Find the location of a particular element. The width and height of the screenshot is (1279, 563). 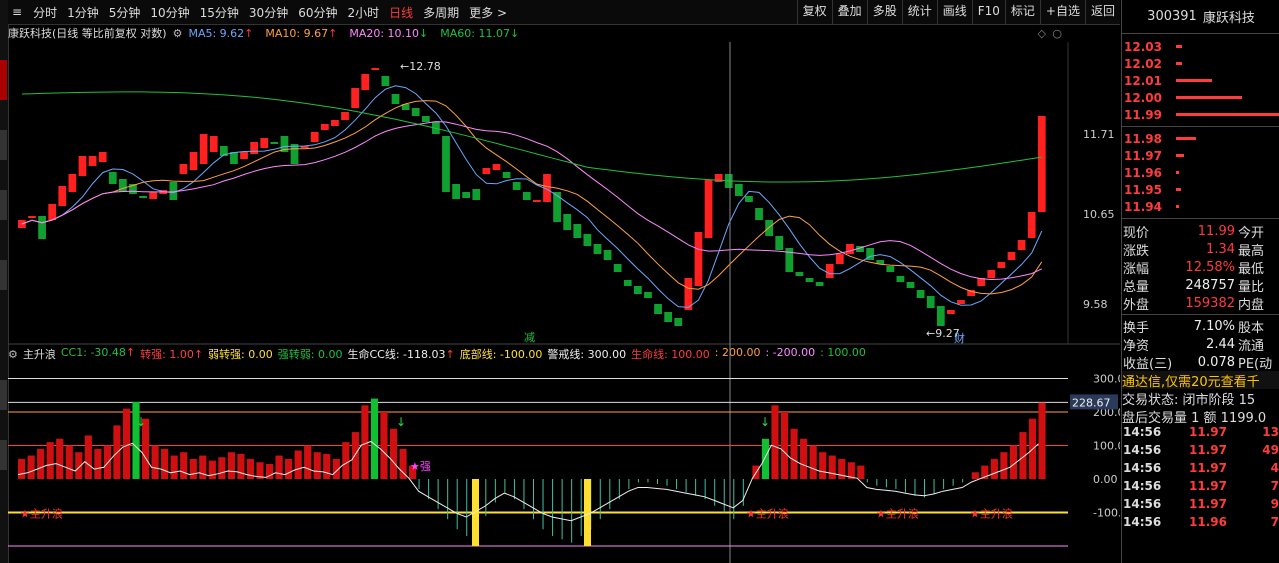

left-tab-active is located at coordinates (3, 80).